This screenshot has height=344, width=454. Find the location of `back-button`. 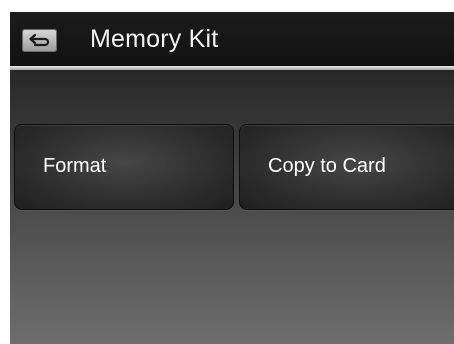

back-button is located at coordinates (39, 40).